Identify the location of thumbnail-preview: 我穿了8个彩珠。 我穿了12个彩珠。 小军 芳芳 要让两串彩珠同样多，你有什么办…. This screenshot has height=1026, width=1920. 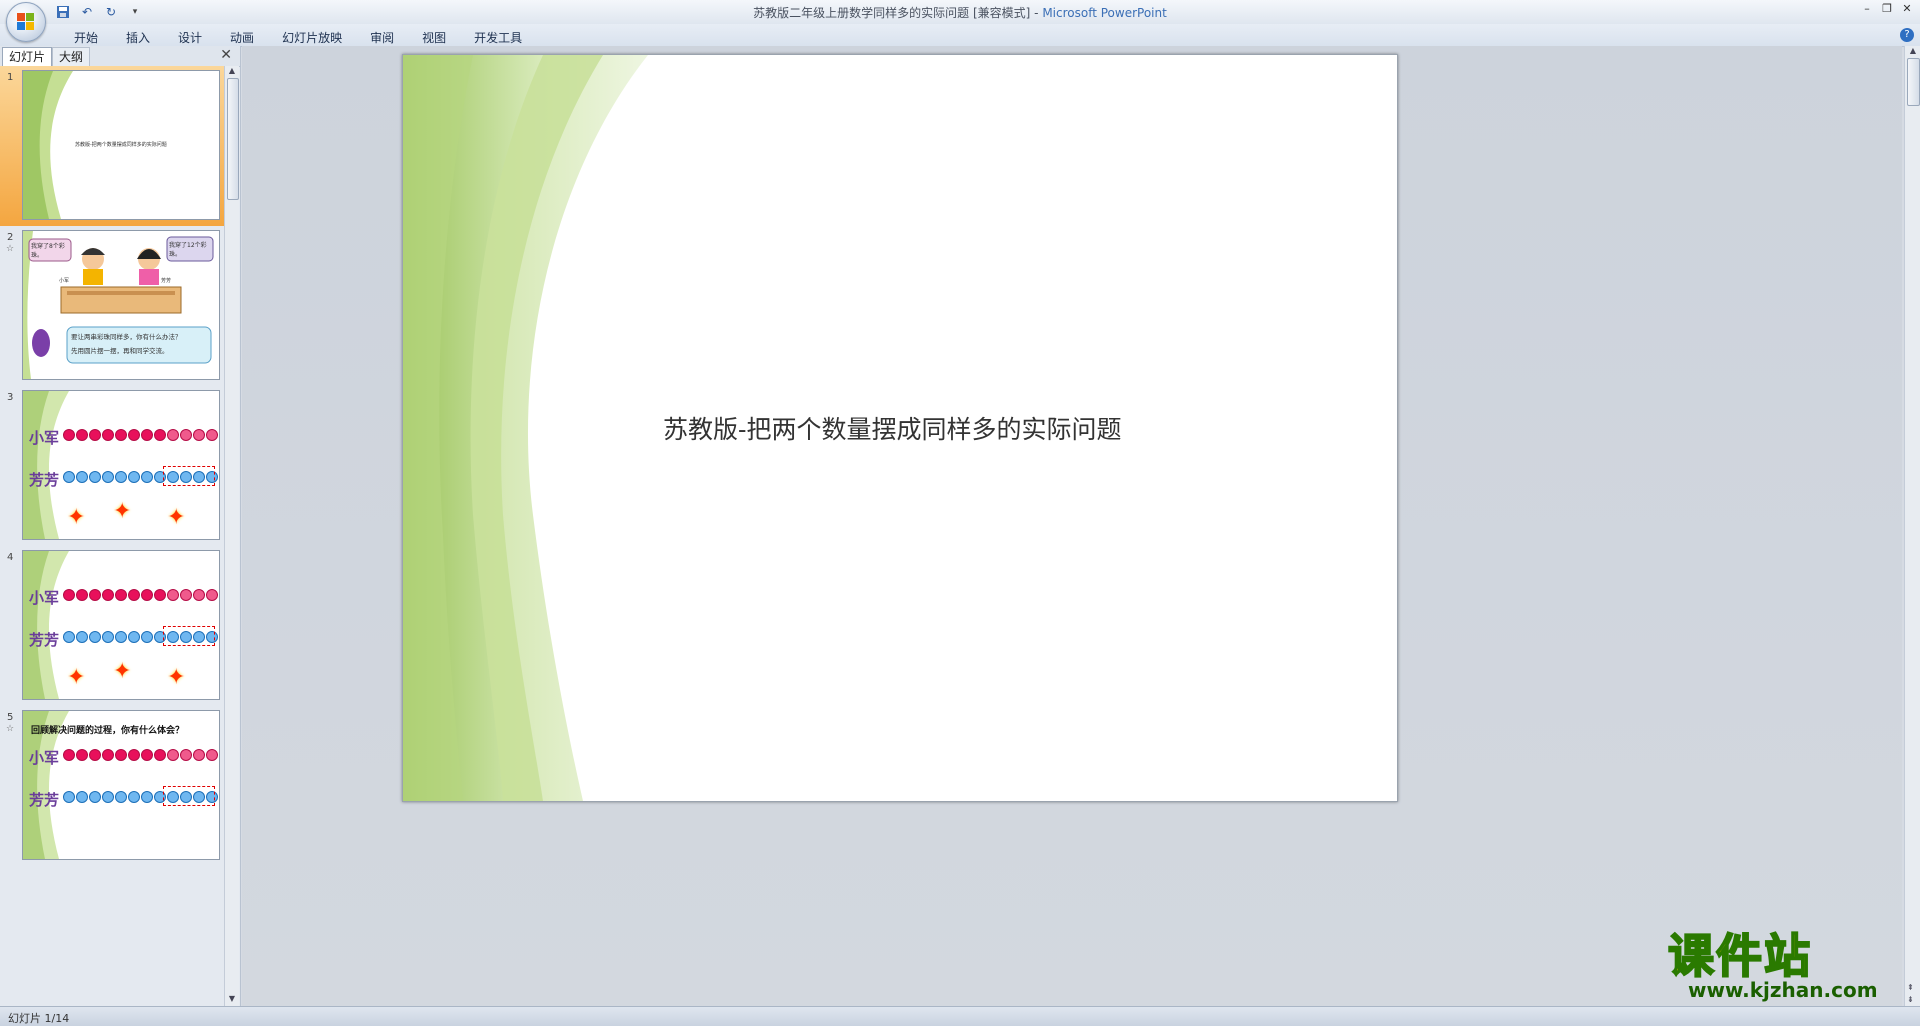
(121, 305).